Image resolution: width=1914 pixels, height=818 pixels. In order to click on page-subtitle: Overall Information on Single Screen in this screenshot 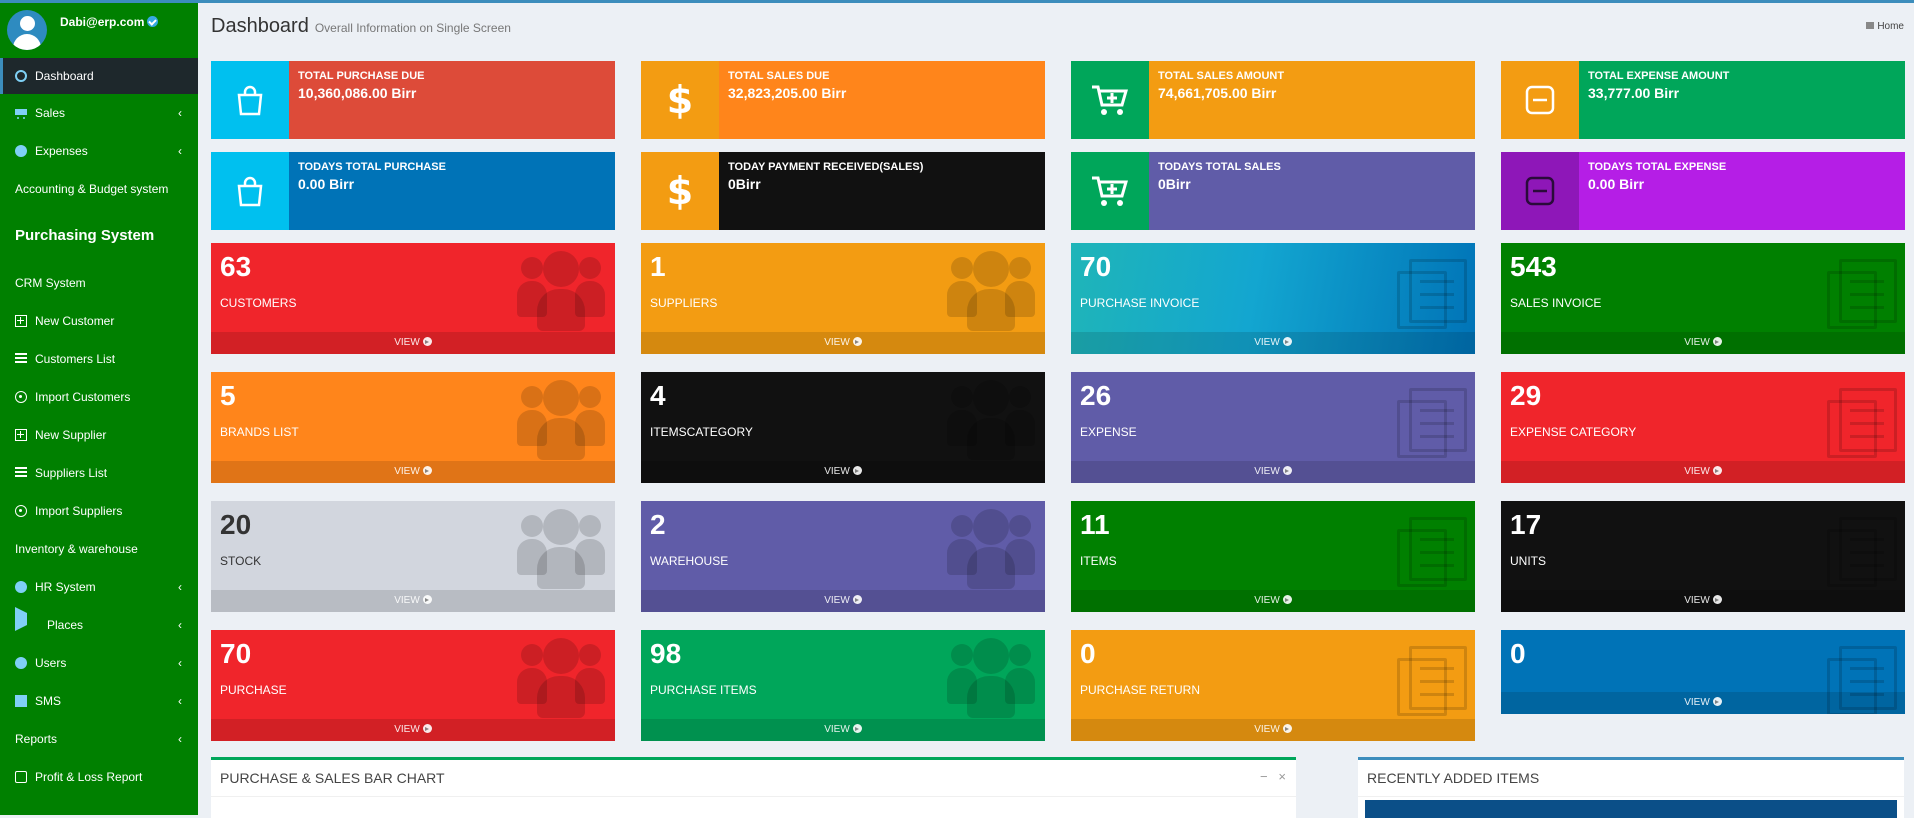, I will do `click(412, 28)`.